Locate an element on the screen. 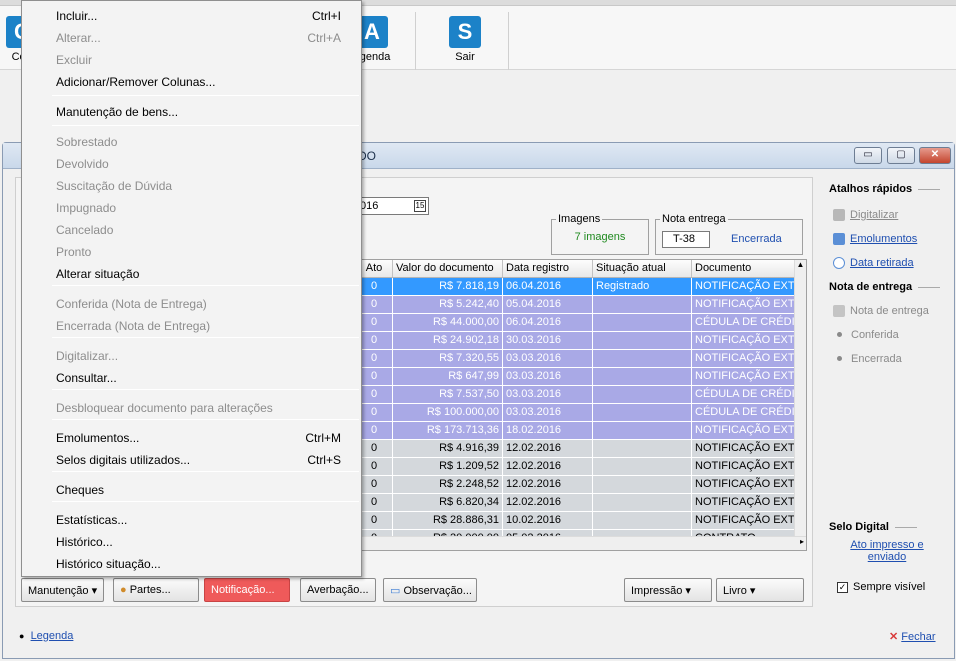 Image resolution: width=956 pixels, height=661 pixels. table-row: 0 R$ 4.916,39 12.02.2016 NOTIFICAÇÃO EXTR is located at coordinates (581, 449).